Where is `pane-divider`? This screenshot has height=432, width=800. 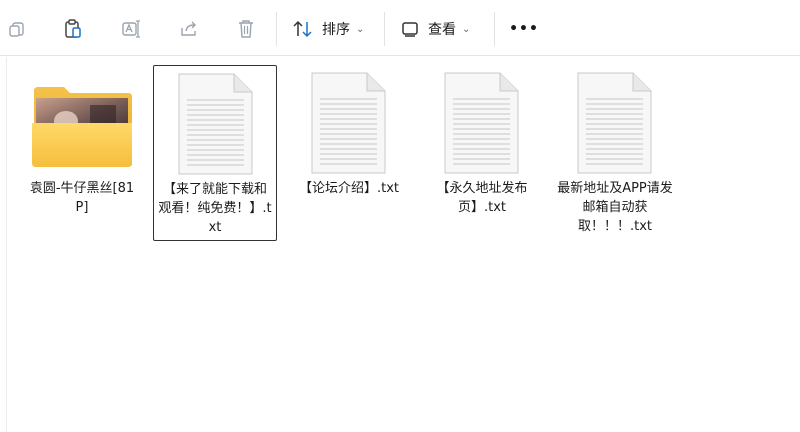
pane-divider is located at coordinates (6, 244).